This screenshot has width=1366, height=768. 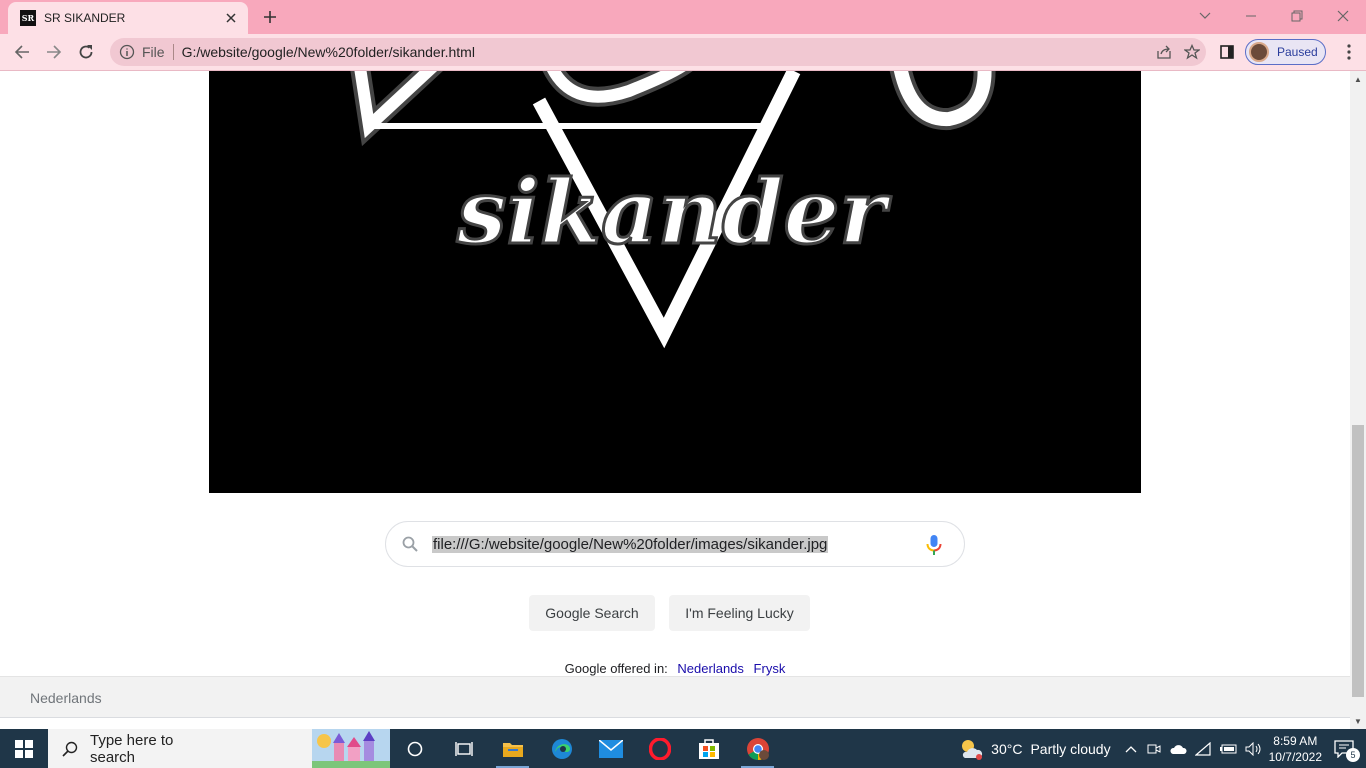 What do you see at coordinates (1358, 561) in the screenshot?
I see `scroll-thumb` at bounding box center [1358, 561].